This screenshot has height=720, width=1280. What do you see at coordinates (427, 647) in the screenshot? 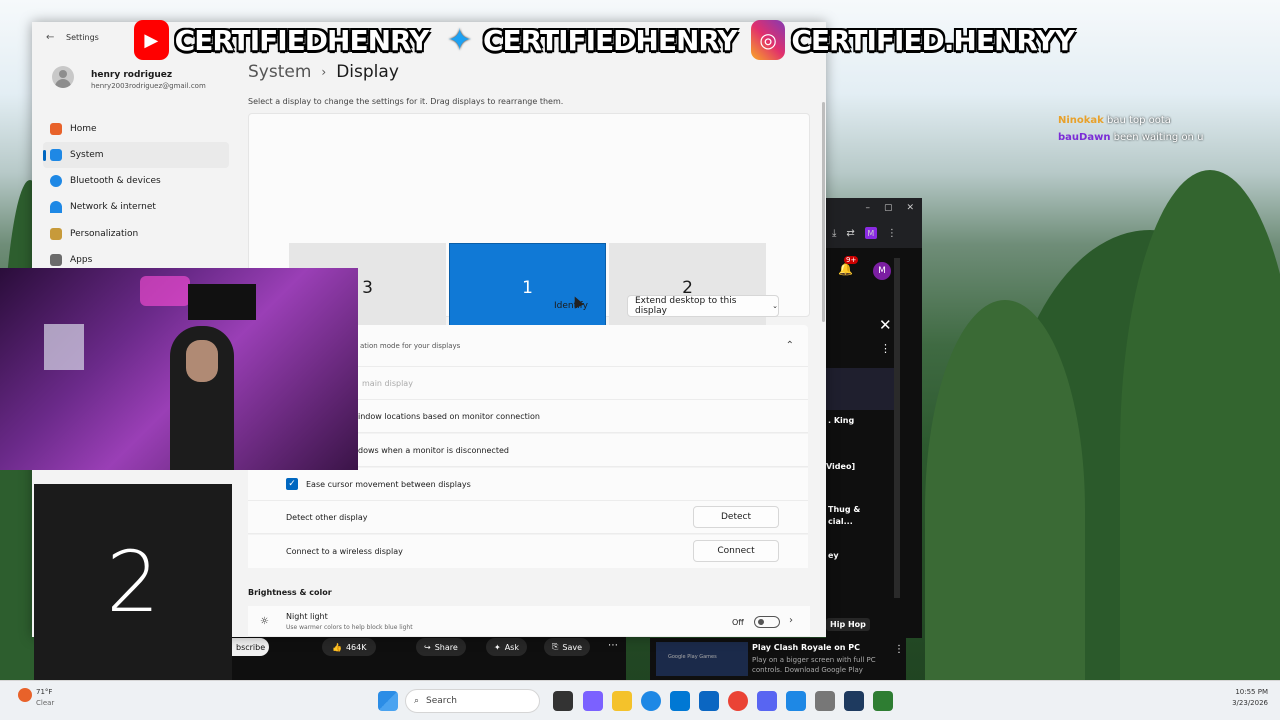
I see `share-icon: ↪` at bounding box center [427, 647].